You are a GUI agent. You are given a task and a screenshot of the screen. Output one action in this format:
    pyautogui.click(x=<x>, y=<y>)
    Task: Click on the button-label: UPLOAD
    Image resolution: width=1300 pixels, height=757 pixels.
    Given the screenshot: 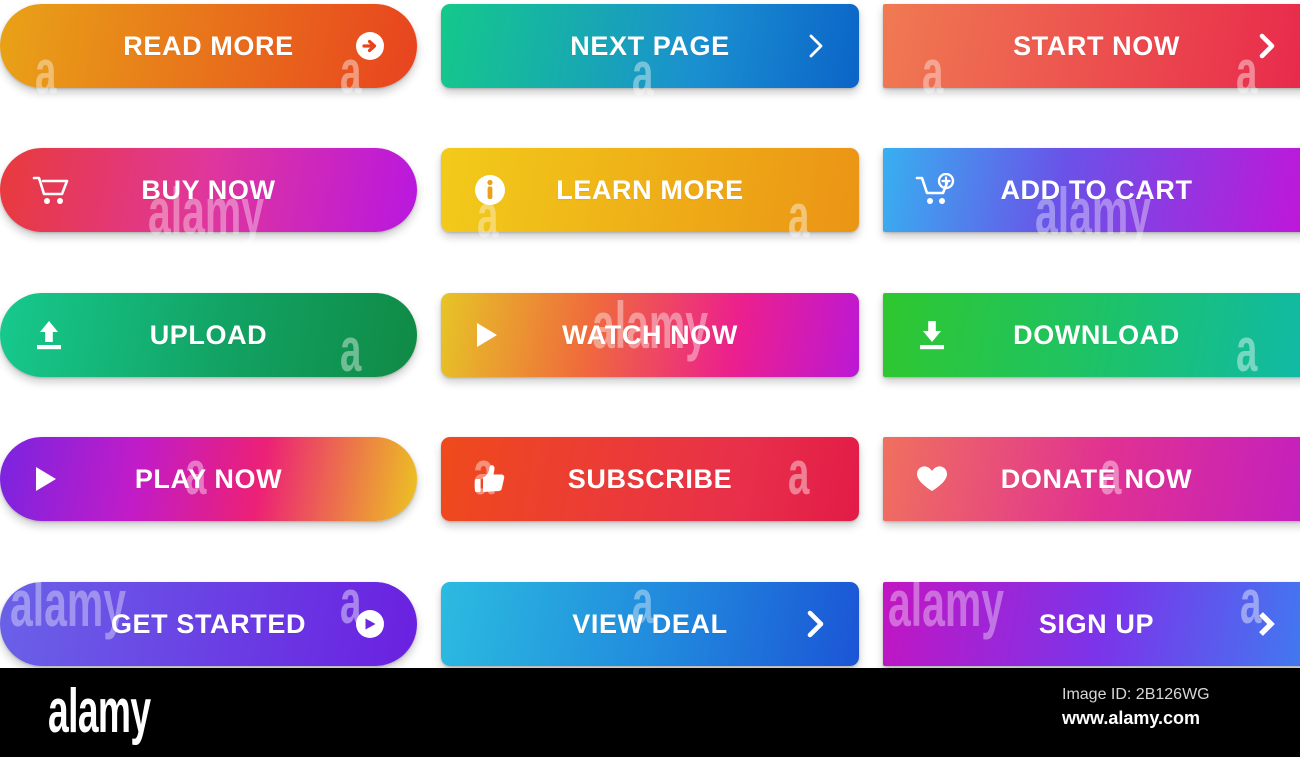 What is the action you would take?
    pyautogui.click(x=208, y=334)
    